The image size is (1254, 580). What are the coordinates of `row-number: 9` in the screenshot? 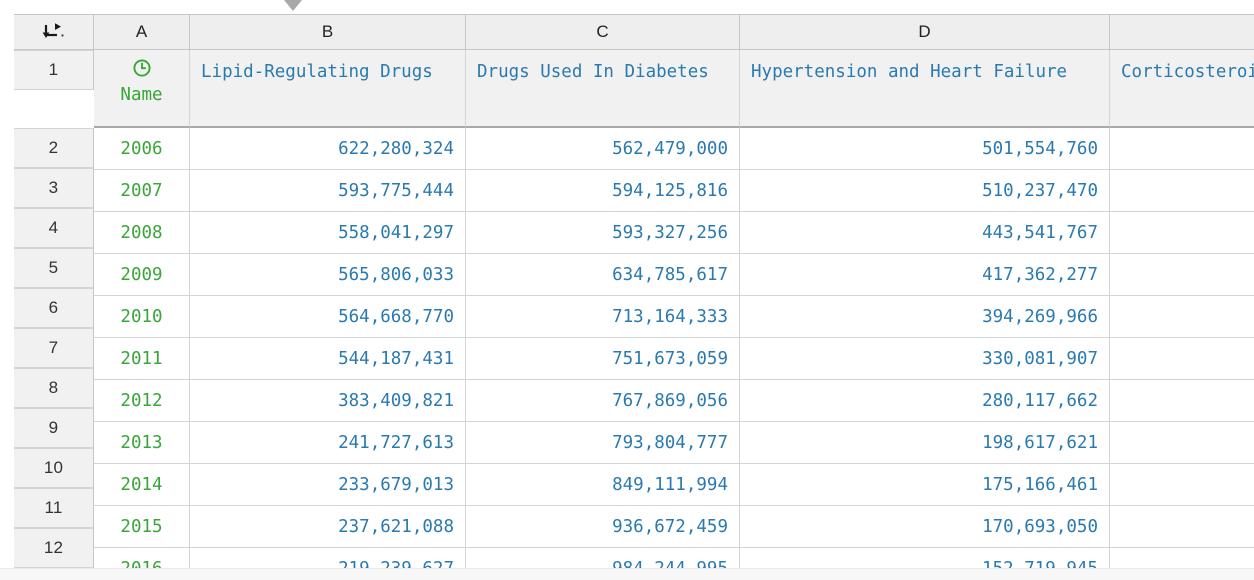 It's located at (53, 427).